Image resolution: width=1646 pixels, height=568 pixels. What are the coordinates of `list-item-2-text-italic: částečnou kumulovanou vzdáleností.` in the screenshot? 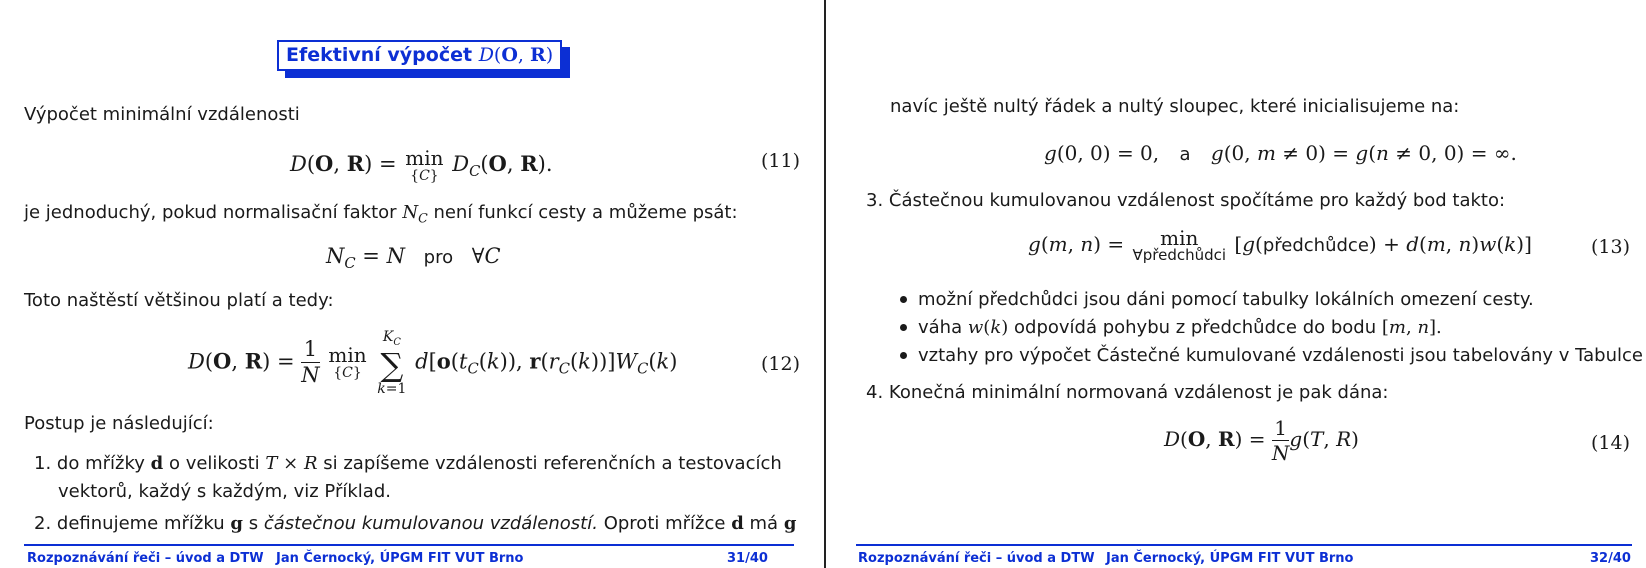 It's located at (430, 523).